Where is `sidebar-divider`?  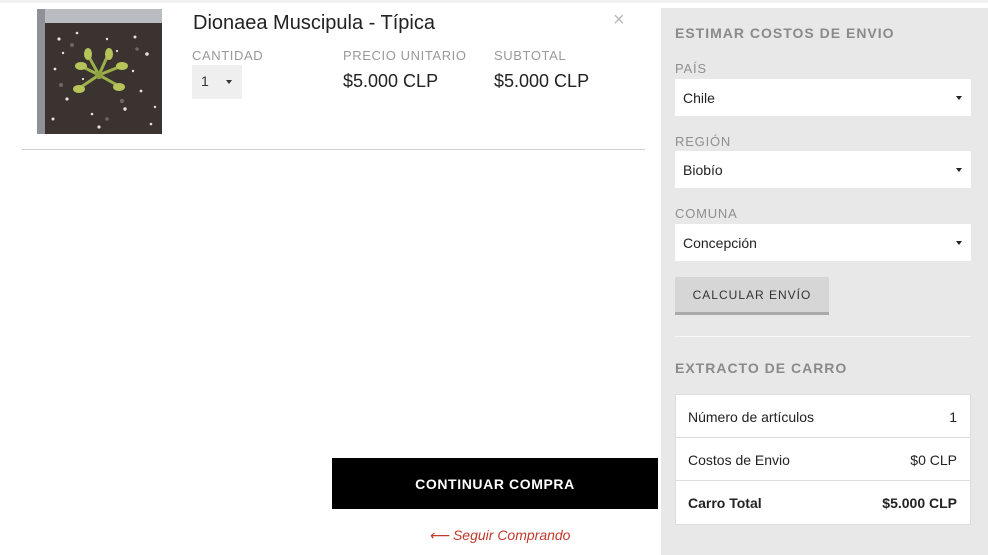 sidebar-divider is located at coordinates (823, 336).